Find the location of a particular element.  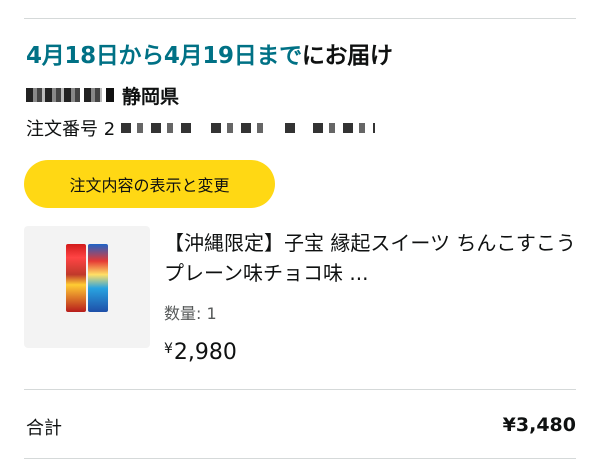

delivery-date-range: 4月18日から4月19日まで is located at coordinates (164, 56).